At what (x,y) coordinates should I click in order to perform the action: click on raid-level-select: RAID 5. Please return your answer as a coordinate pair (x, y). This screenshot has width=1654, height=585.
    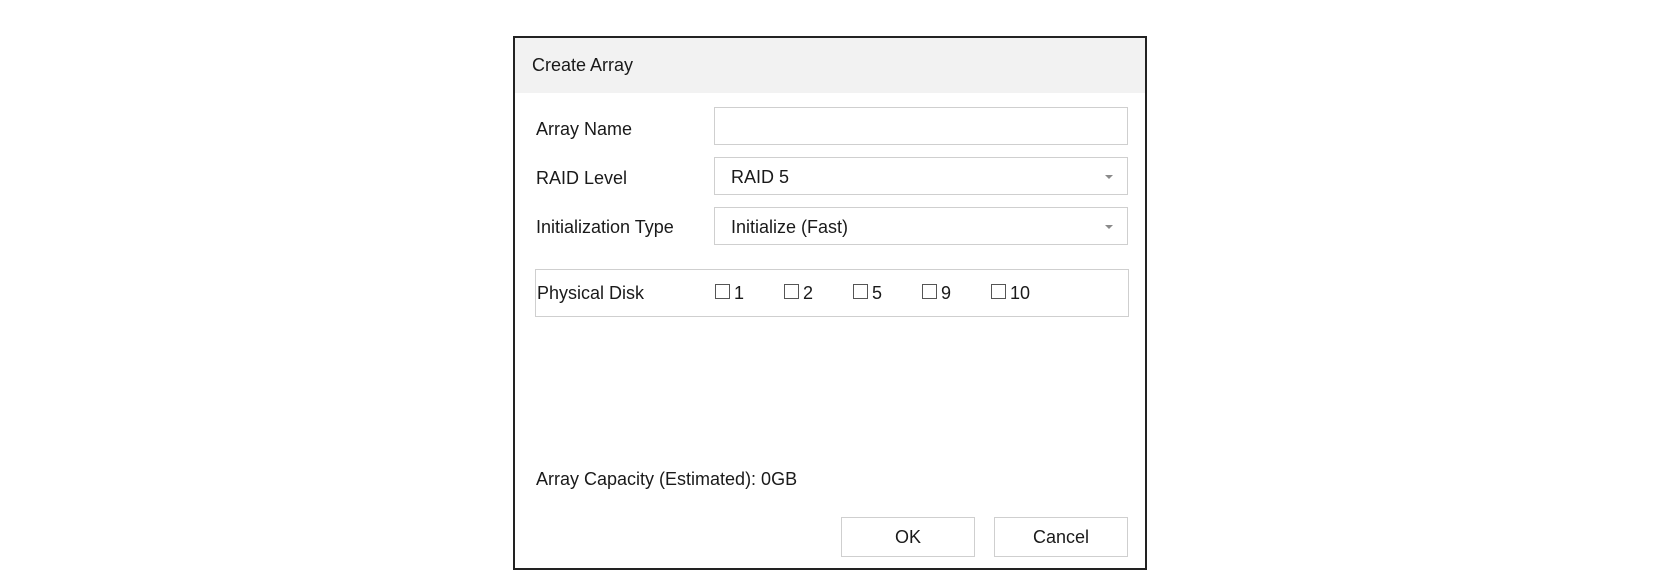
    Looking at the image, I should click on (921, 176).